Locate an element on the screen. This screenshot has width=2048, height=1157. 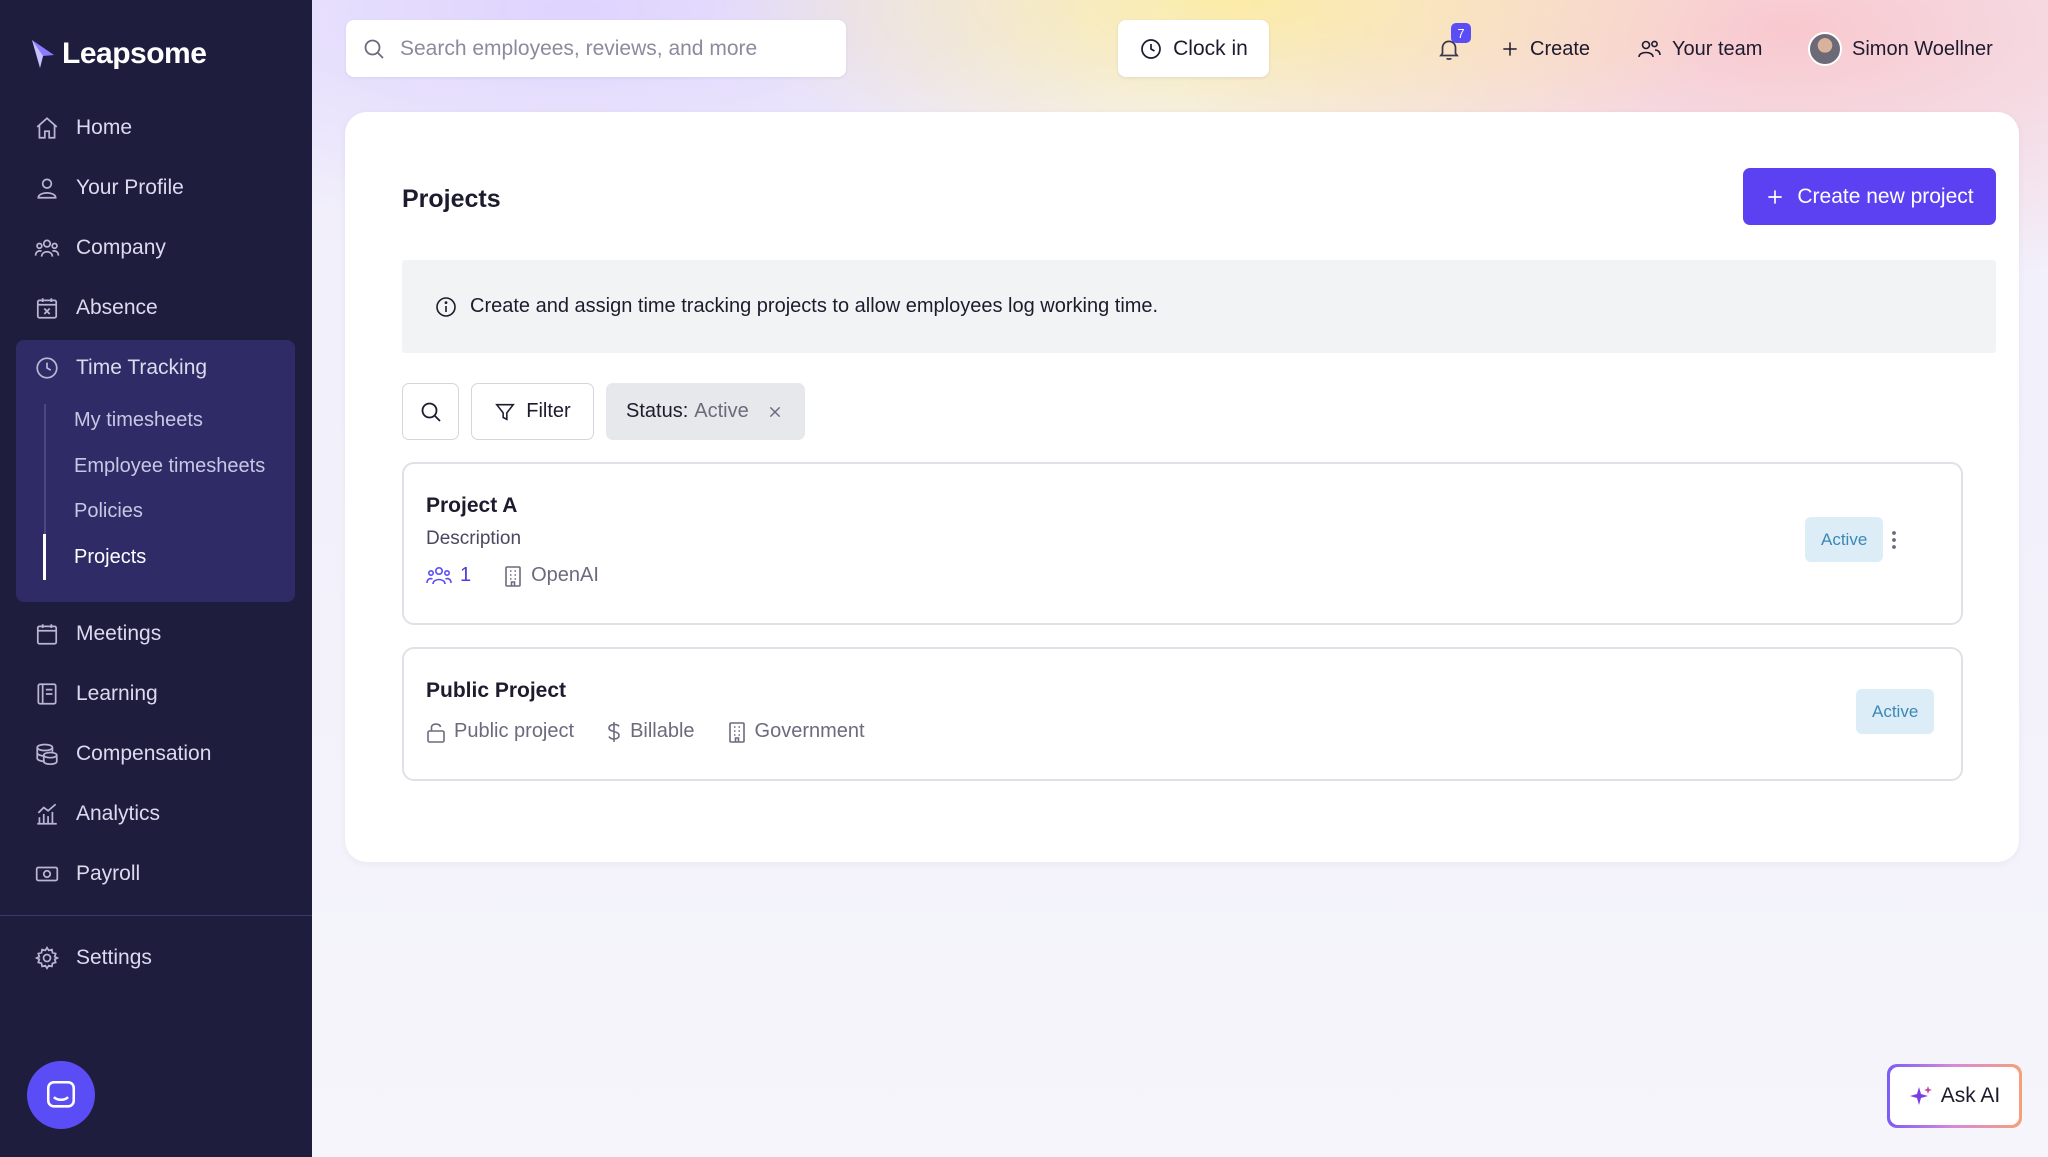
team-icon is located at coordinates (1649, 49).